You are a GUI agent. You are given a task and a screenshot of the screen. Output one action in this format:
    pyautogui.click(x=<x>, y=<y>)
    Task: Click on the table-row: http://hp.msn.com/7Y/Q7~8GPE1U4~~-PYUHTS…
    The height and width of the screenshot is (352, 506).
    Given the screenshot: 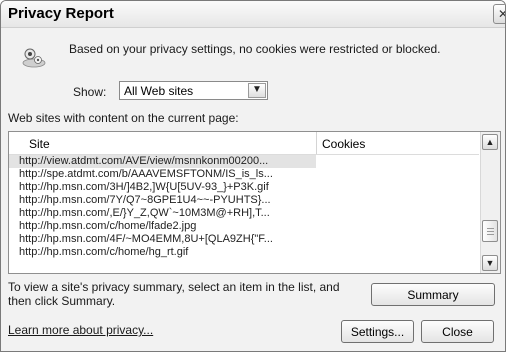 What is the action you would take?
    pyautogui.click(x=244, y=200)
    